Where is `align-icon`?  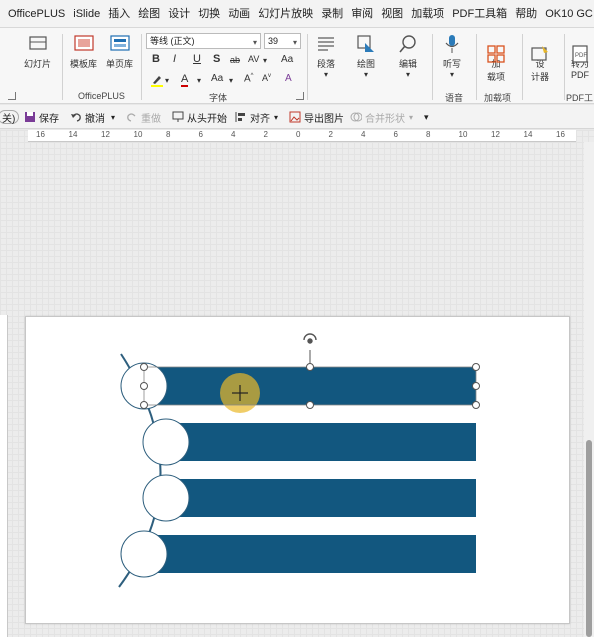
align-icon is located at coordinates (241, 117).